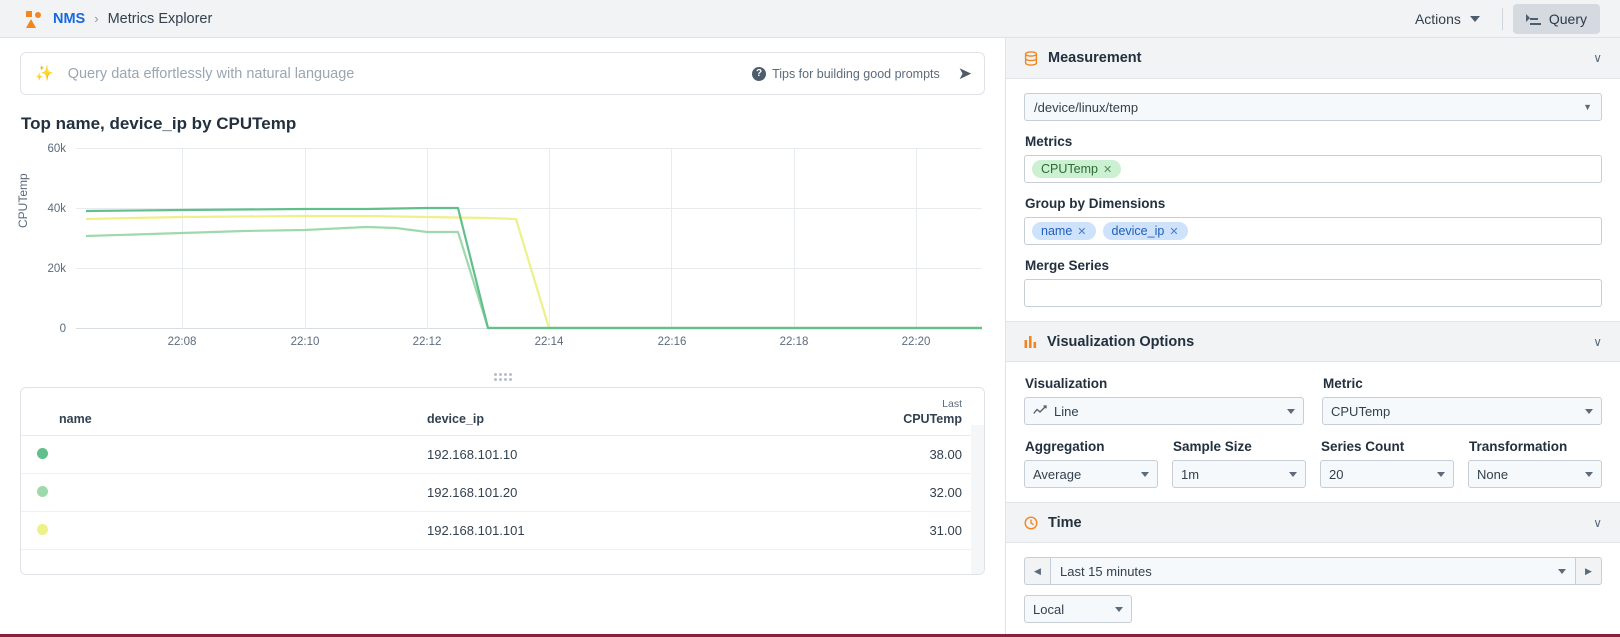 The width and height of the screenshot is (1620, 637). What do you see at coordinates (631, 492) in the screenshot?
I see `cell-device-ip: 192.168.101.20` at bounding box center [631, 492].